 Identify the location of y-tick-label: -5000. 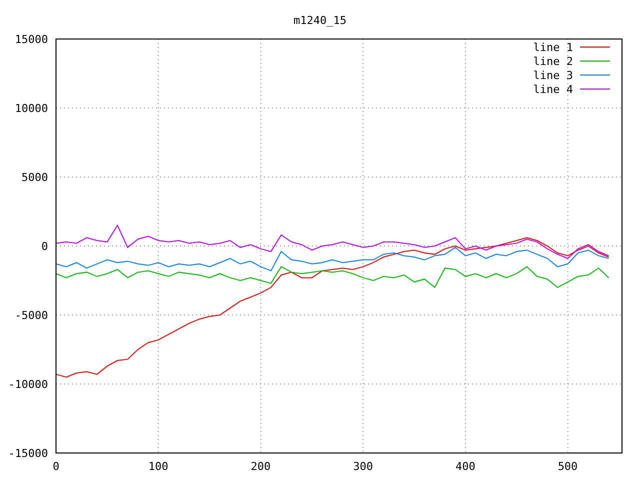
(31, 315).